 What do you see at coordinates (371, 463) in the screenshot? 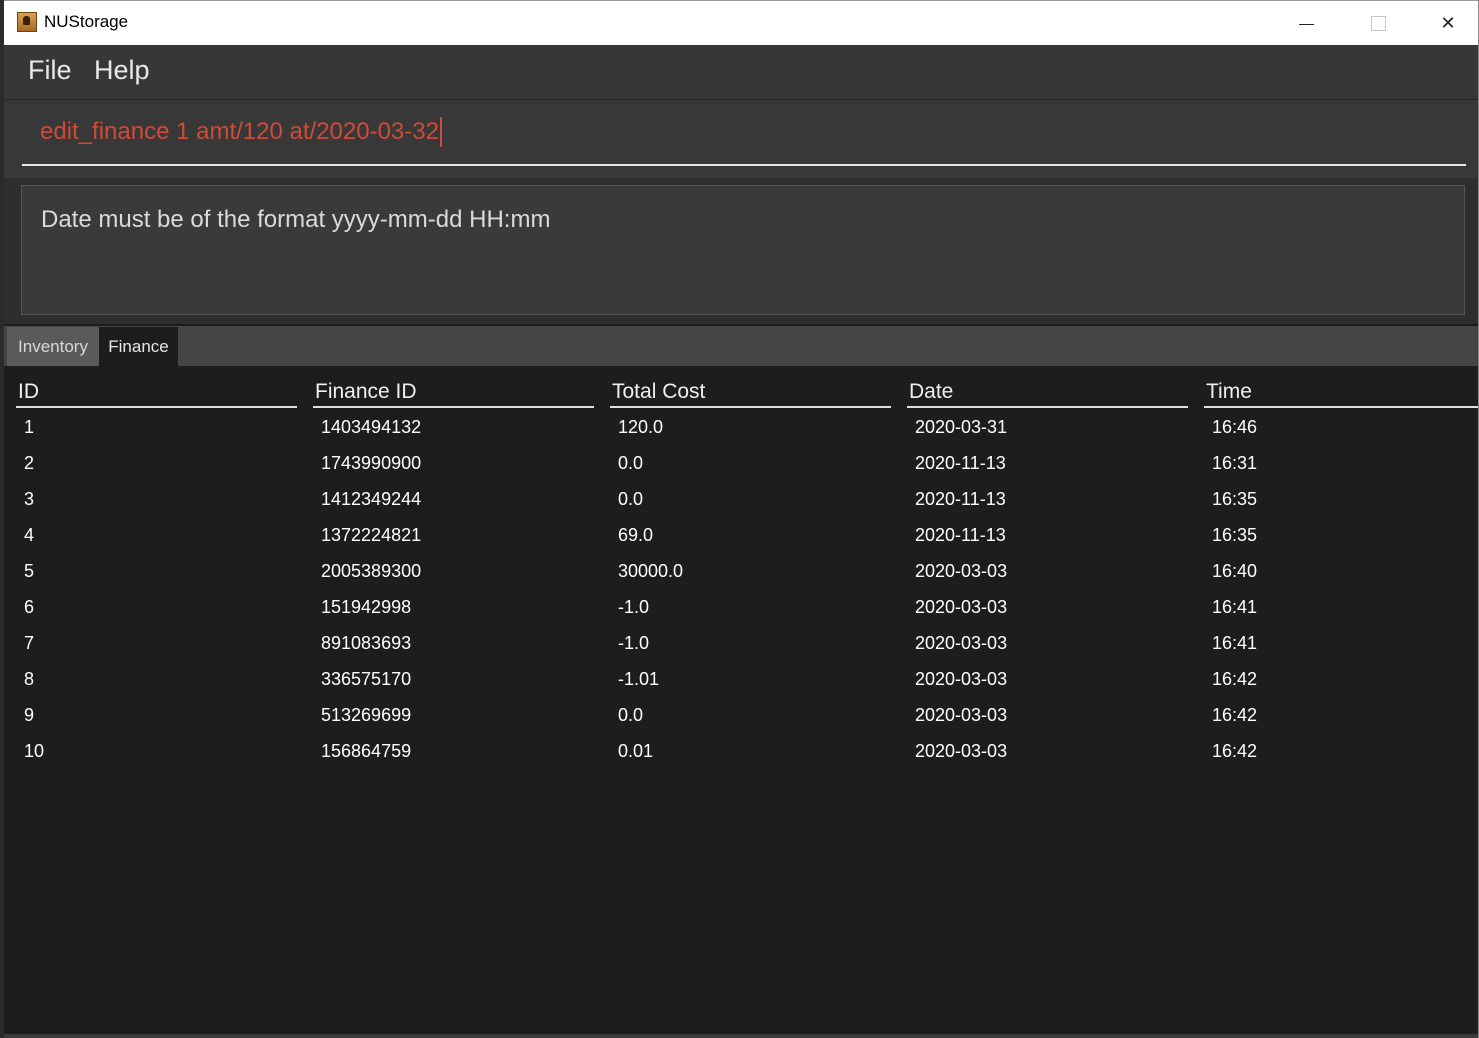
I see `cell-finance-id: 1743990900` at bounding box center [371, 463].